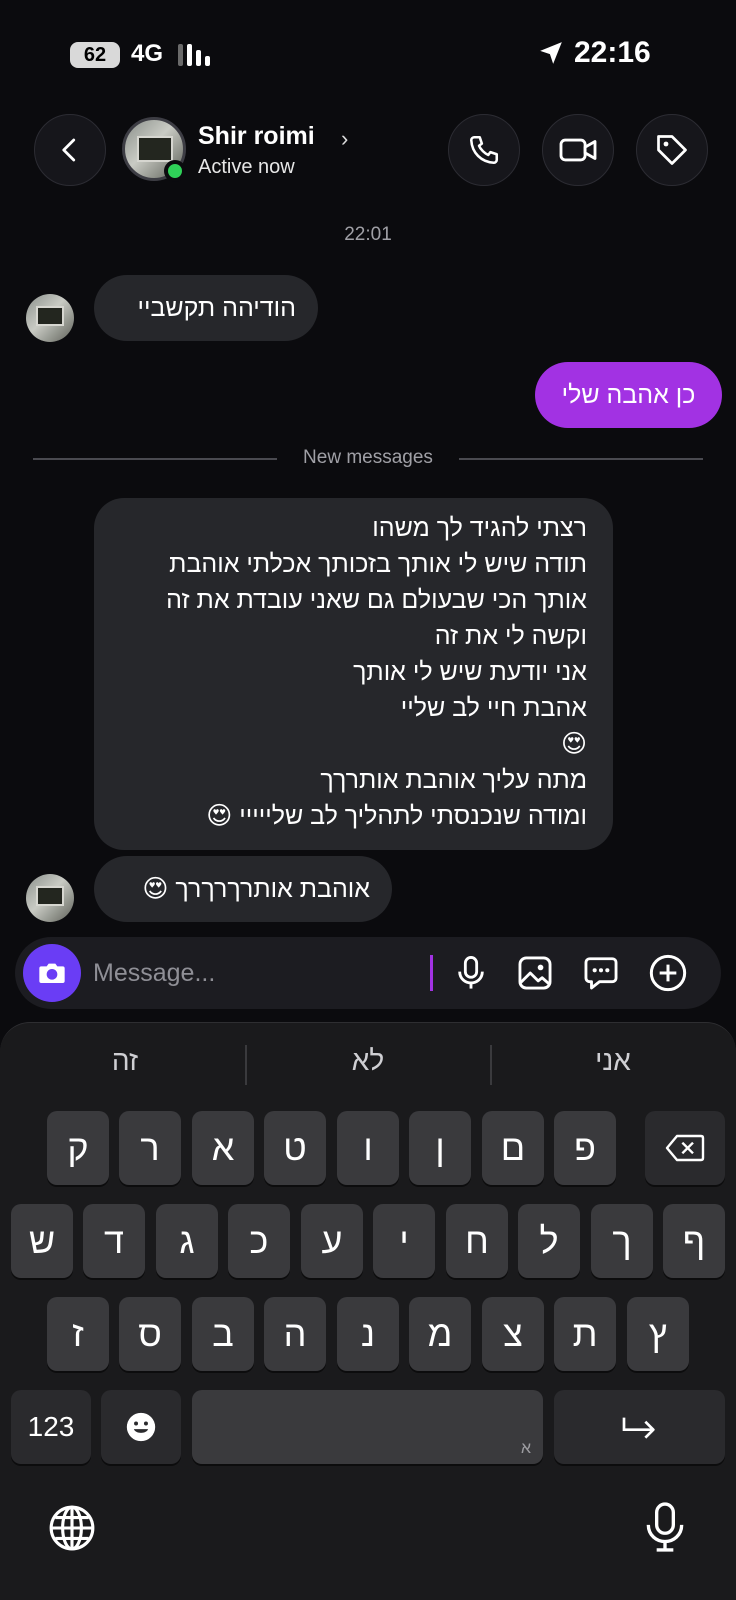 Image resolution: width=736 pixels, height=1600 pixels. Describe the element at coordinates (367, 1427) in the screenshot. I see `space-key: א` at that location.